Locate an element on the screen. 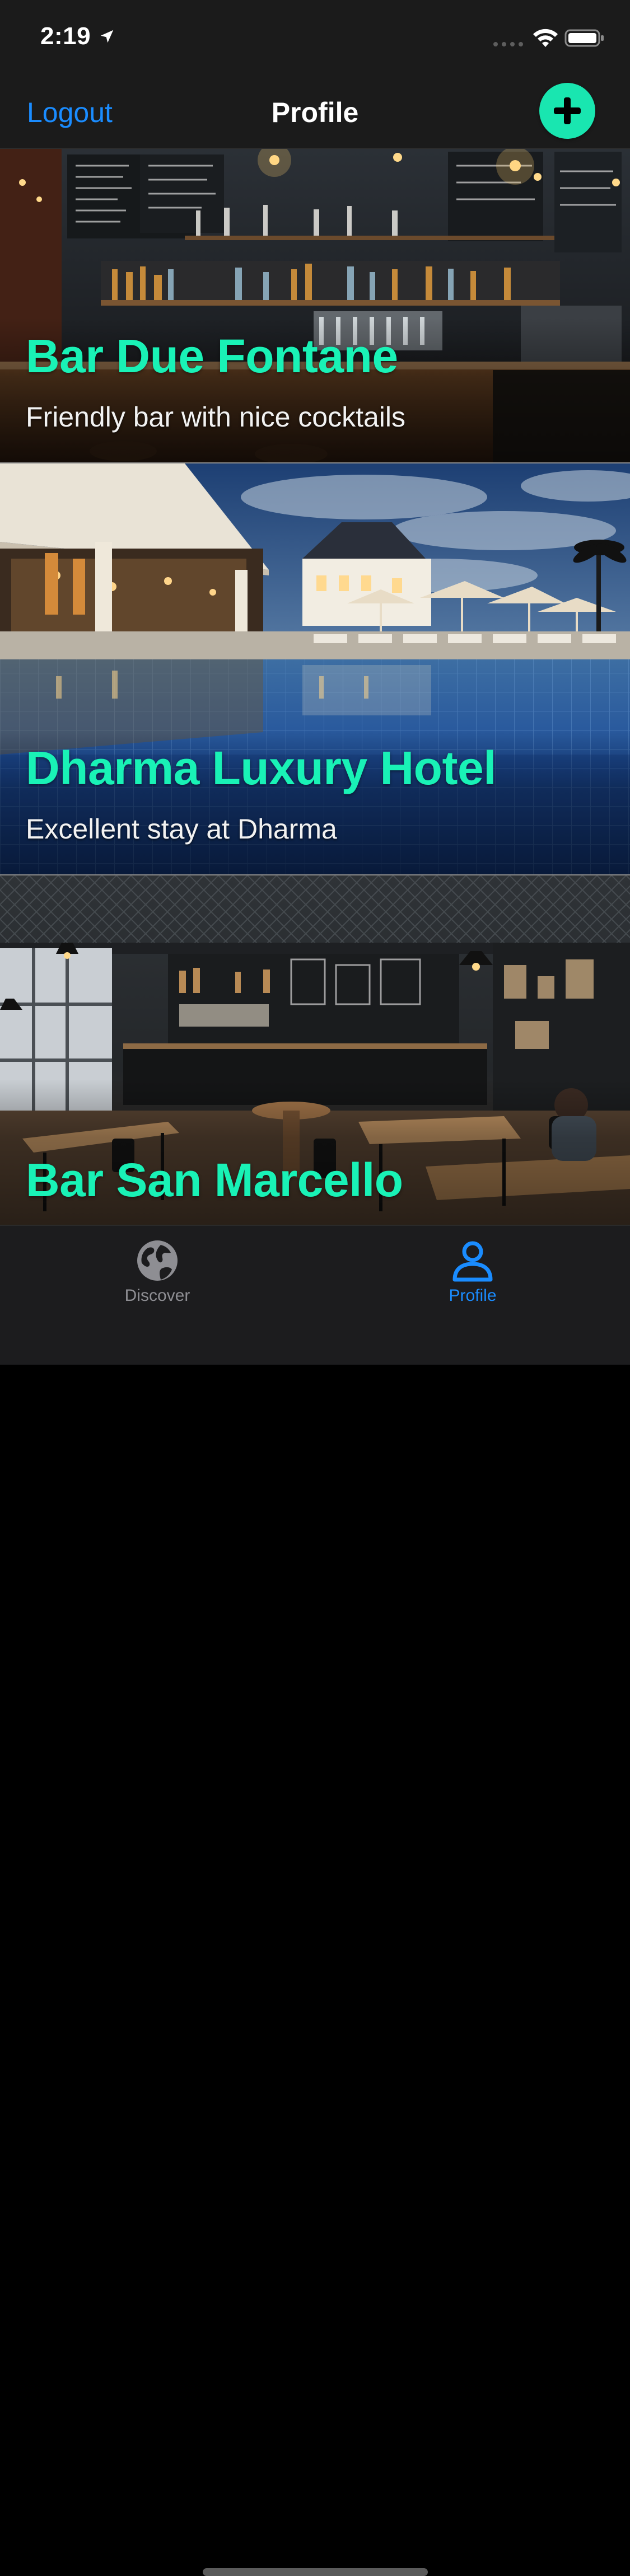 This screenshot has width=630, height=2576. place-subtitle: Excellent stay at Dharma is located at coordinates (182, 829).